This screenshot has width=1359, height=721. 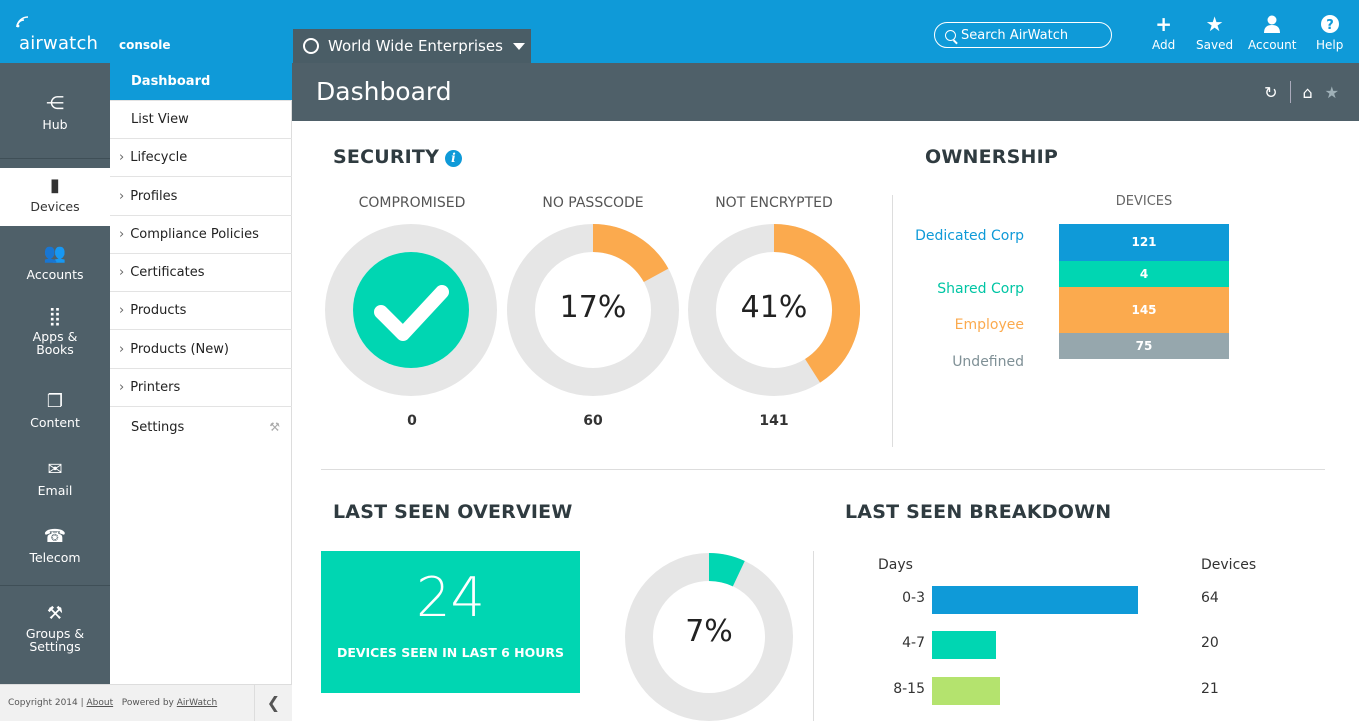 What do you see at coordinates (197, 703) in the screenshot?
I see `airwatch-link: AirWatch` at bounding box center [197, 703].